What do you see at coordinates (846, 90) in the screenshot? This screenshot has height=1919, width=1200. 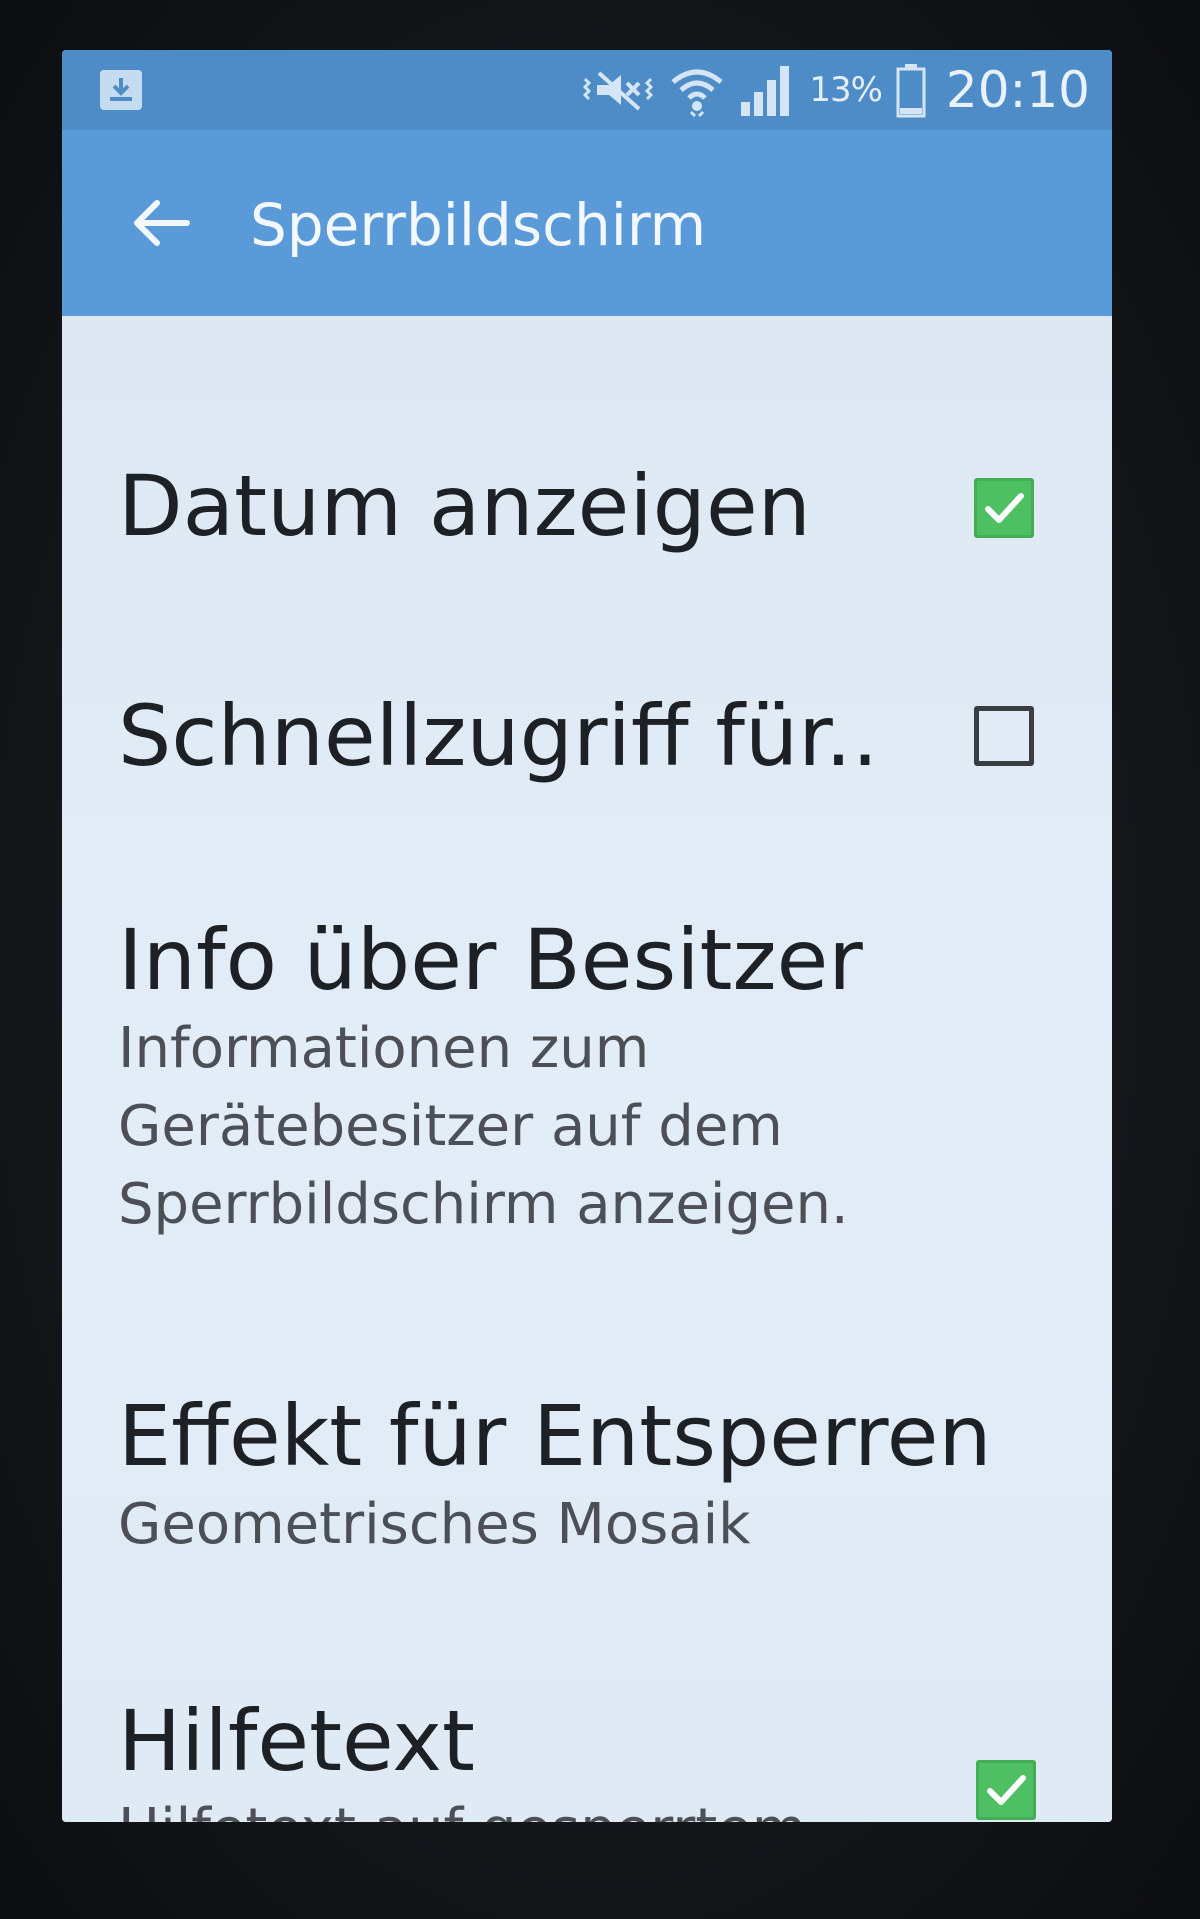 I see `battery-percent: 13%` at bounding box center [846, 90].